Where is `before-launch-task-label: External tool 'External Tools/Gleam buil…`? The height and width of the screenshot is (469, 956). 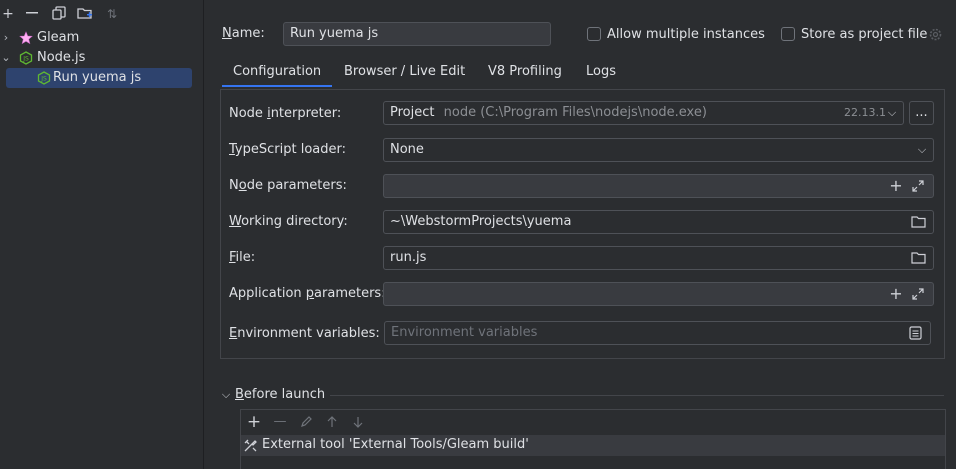
before-launch-task-label: External tool 'External Tools/Gleam buil… is located at coordinates (395, 444).